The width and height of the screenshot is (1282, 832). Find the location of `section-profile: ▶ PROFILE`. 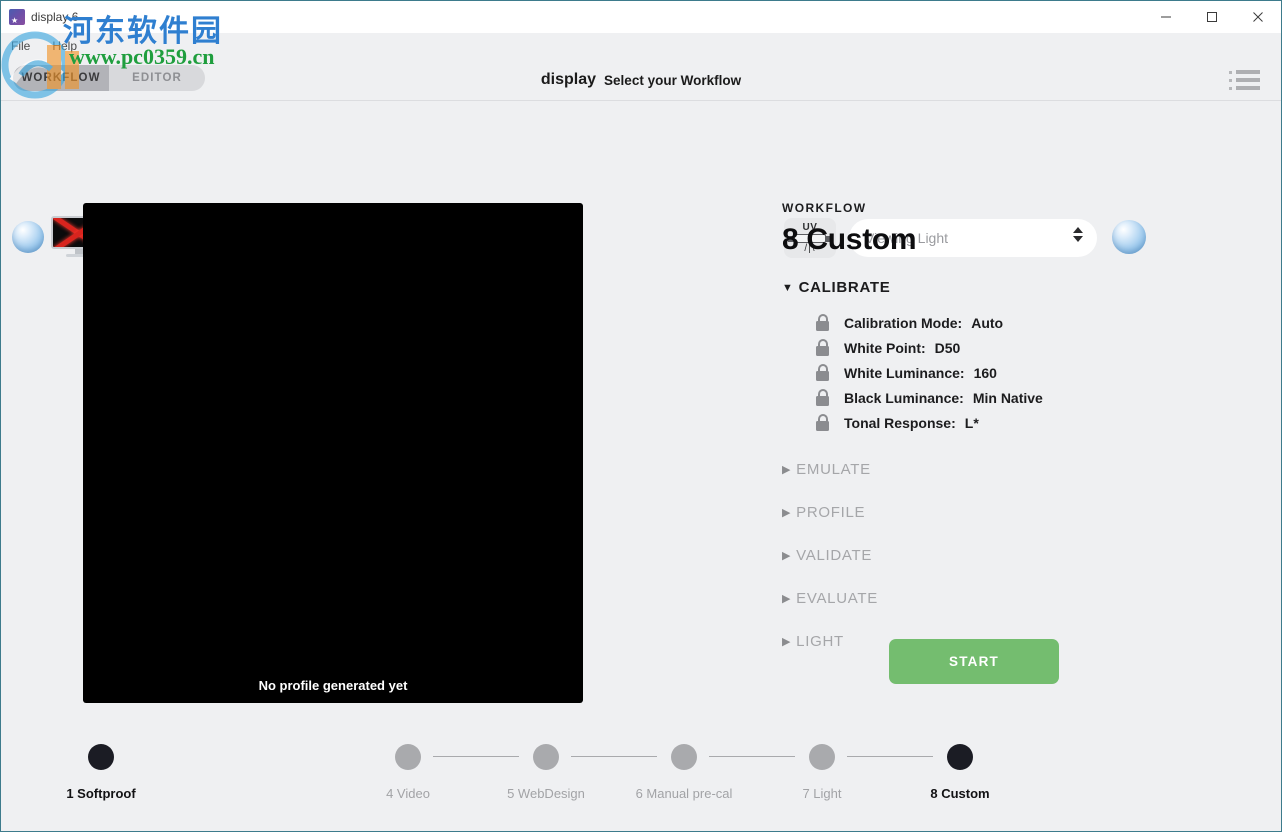

section-profile: ▶ PROFILE is located at coordinates (1017, 512).